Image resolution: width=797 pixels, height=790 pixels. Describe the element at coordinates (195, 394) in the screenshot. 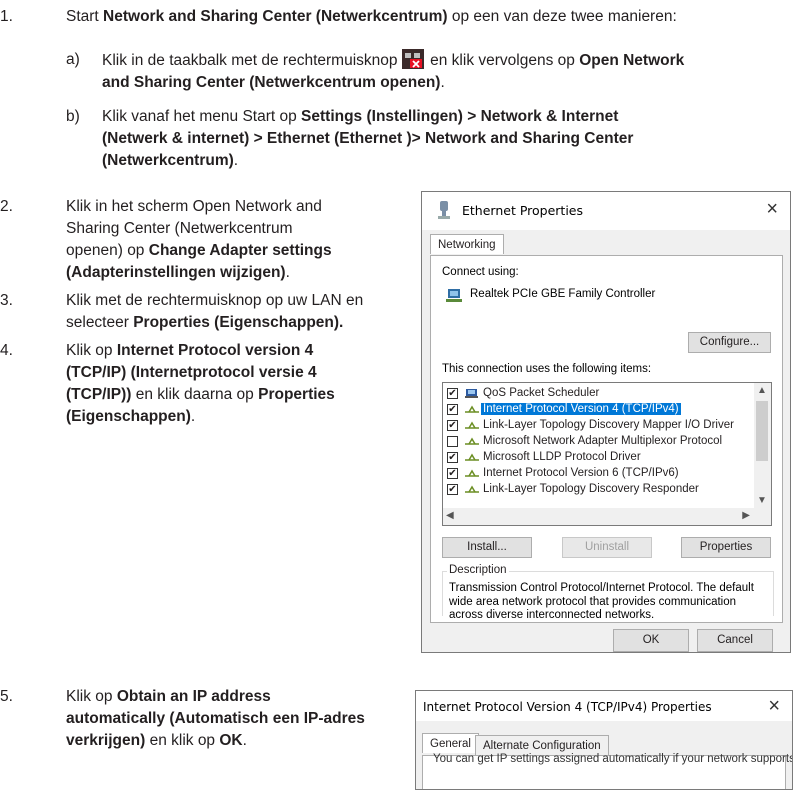

I see `text: en klik daarna op` at that location.